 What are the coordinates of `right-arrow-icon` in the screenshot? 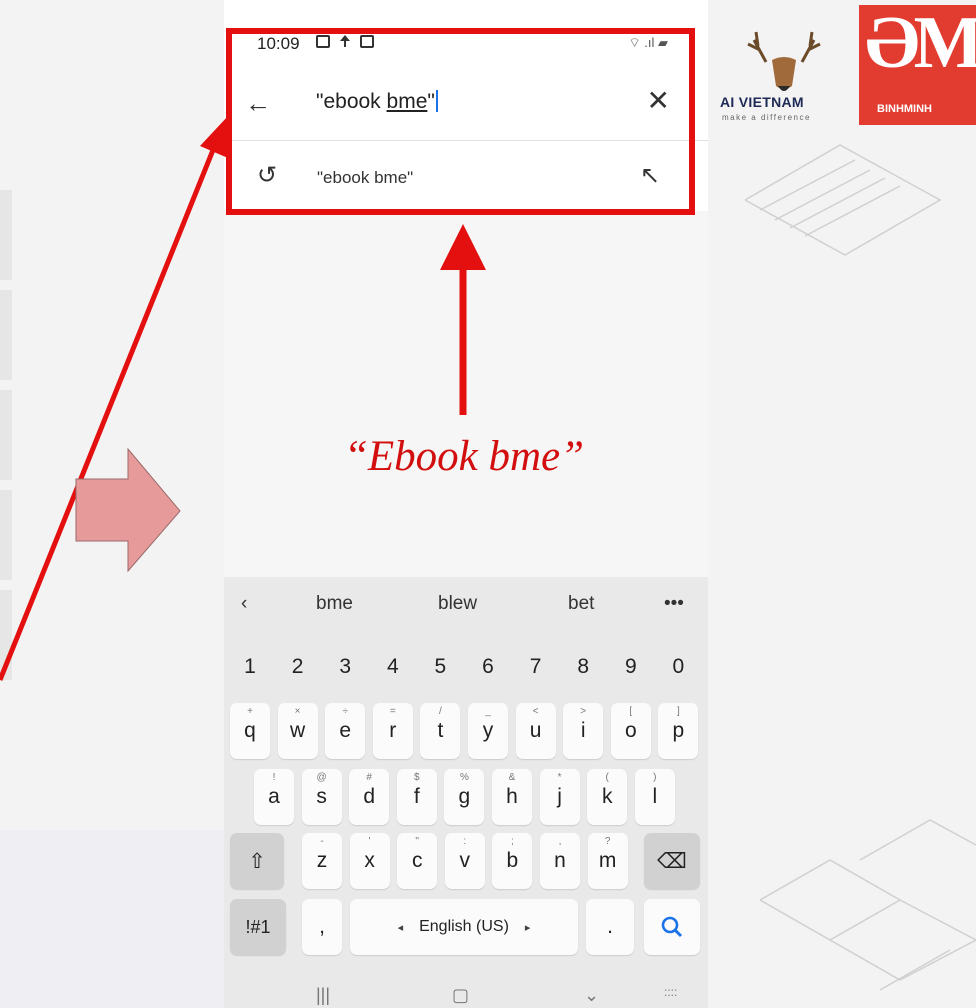 It's located at (128, 510).